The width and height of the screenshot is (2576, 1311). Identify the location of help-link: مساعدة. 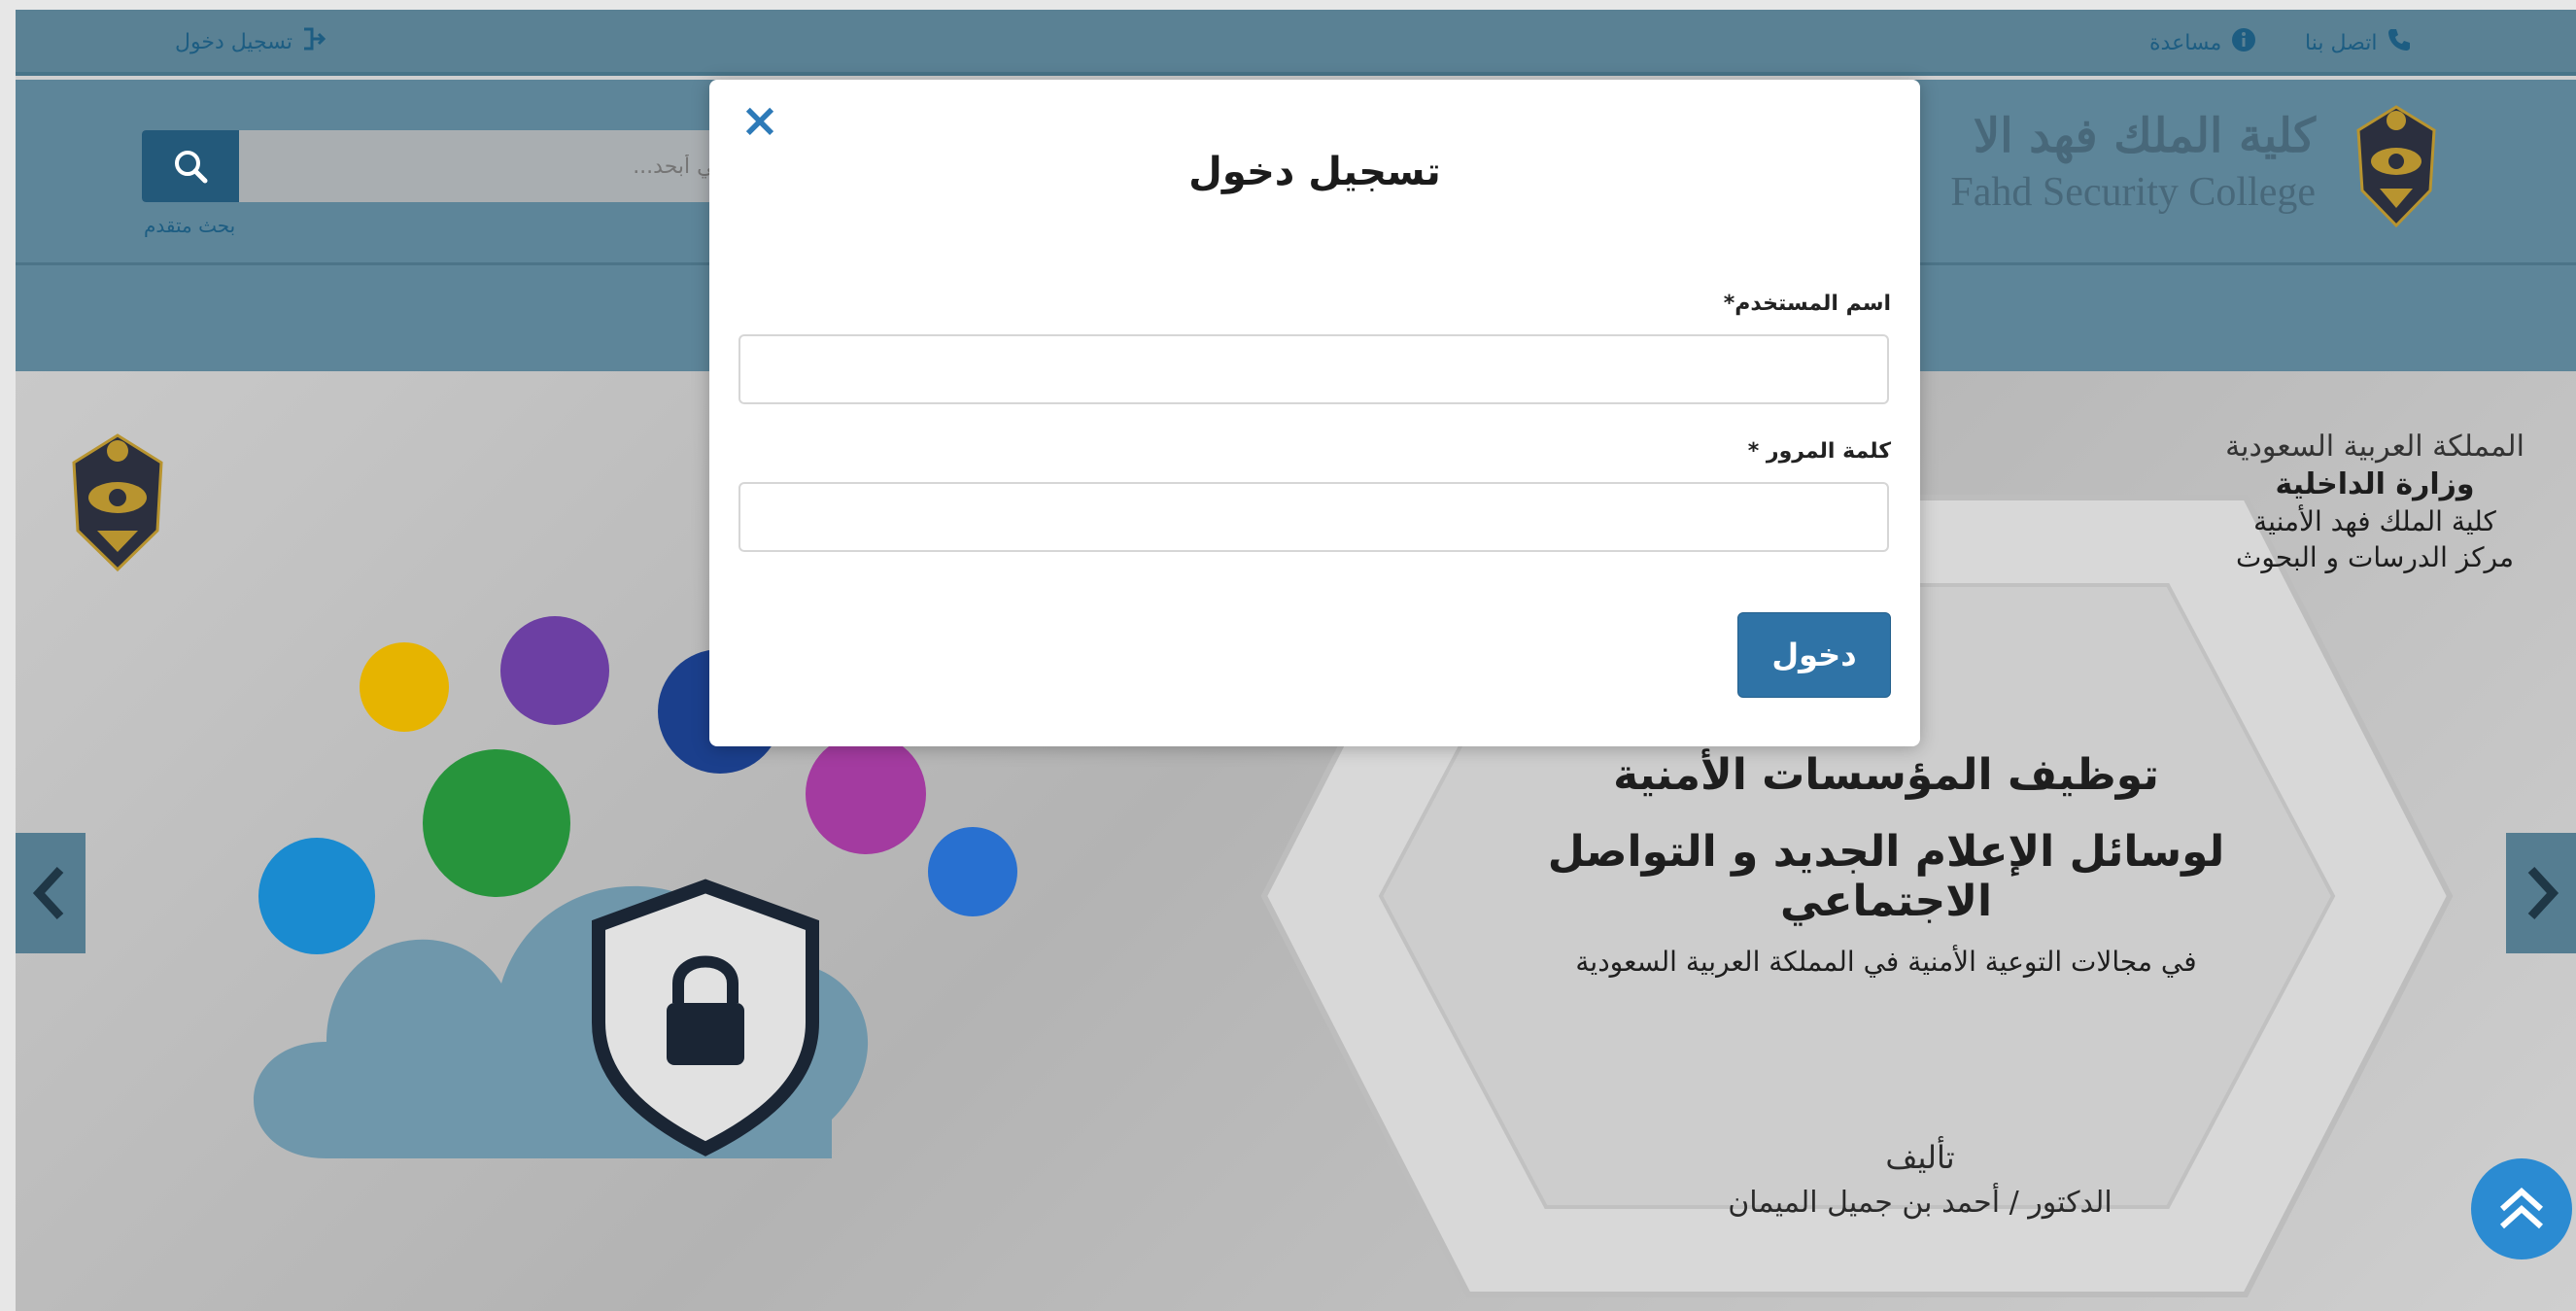
(2203, 42).